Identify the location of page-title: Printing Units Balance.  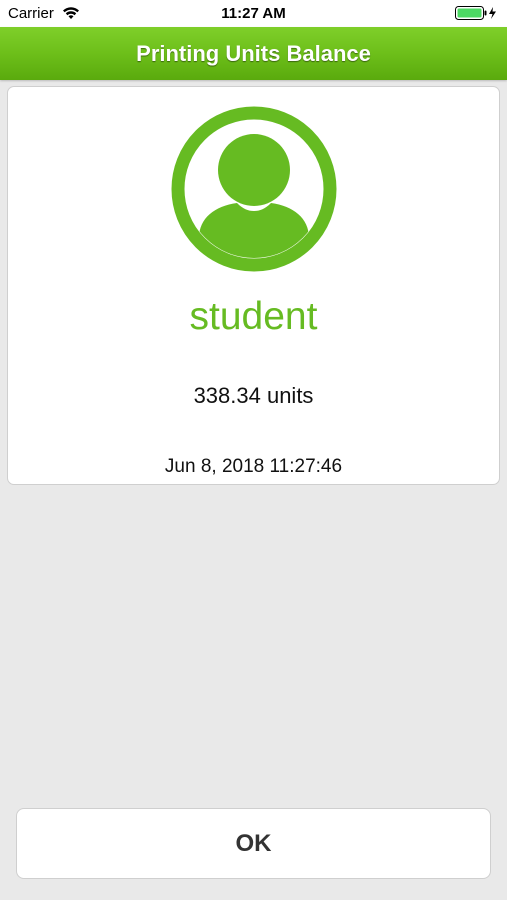
(253, 53).